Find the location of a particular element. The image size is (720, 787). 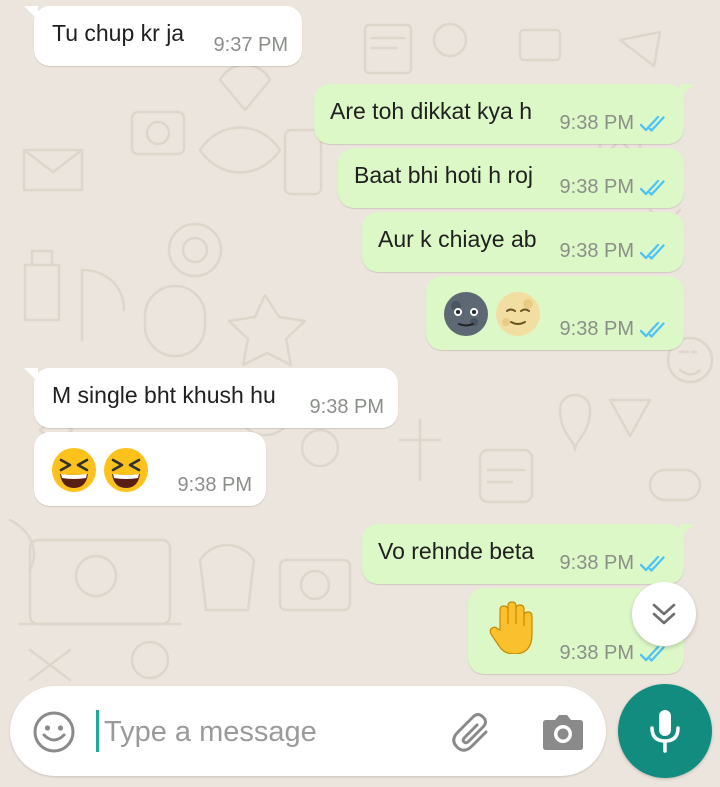

message-time: 9:37 PM is located at coordinates (250, 45).